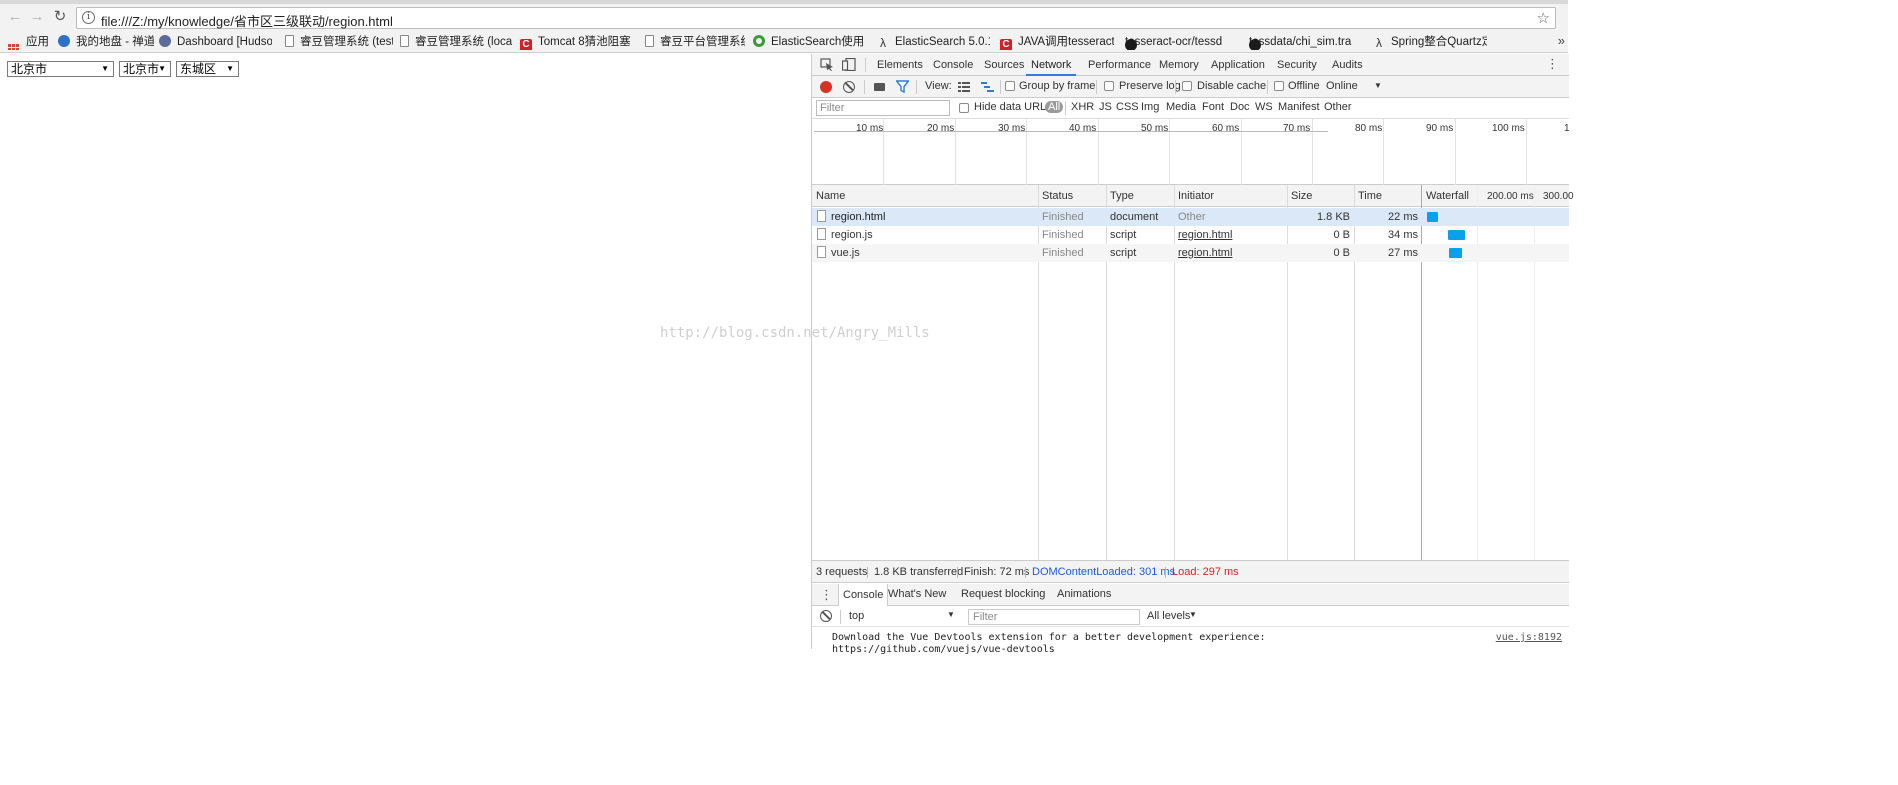  What do you see at coordinates (883, 108) in the screenshot?
I see `filter-input: Filter` at bounding box center [883, 108].